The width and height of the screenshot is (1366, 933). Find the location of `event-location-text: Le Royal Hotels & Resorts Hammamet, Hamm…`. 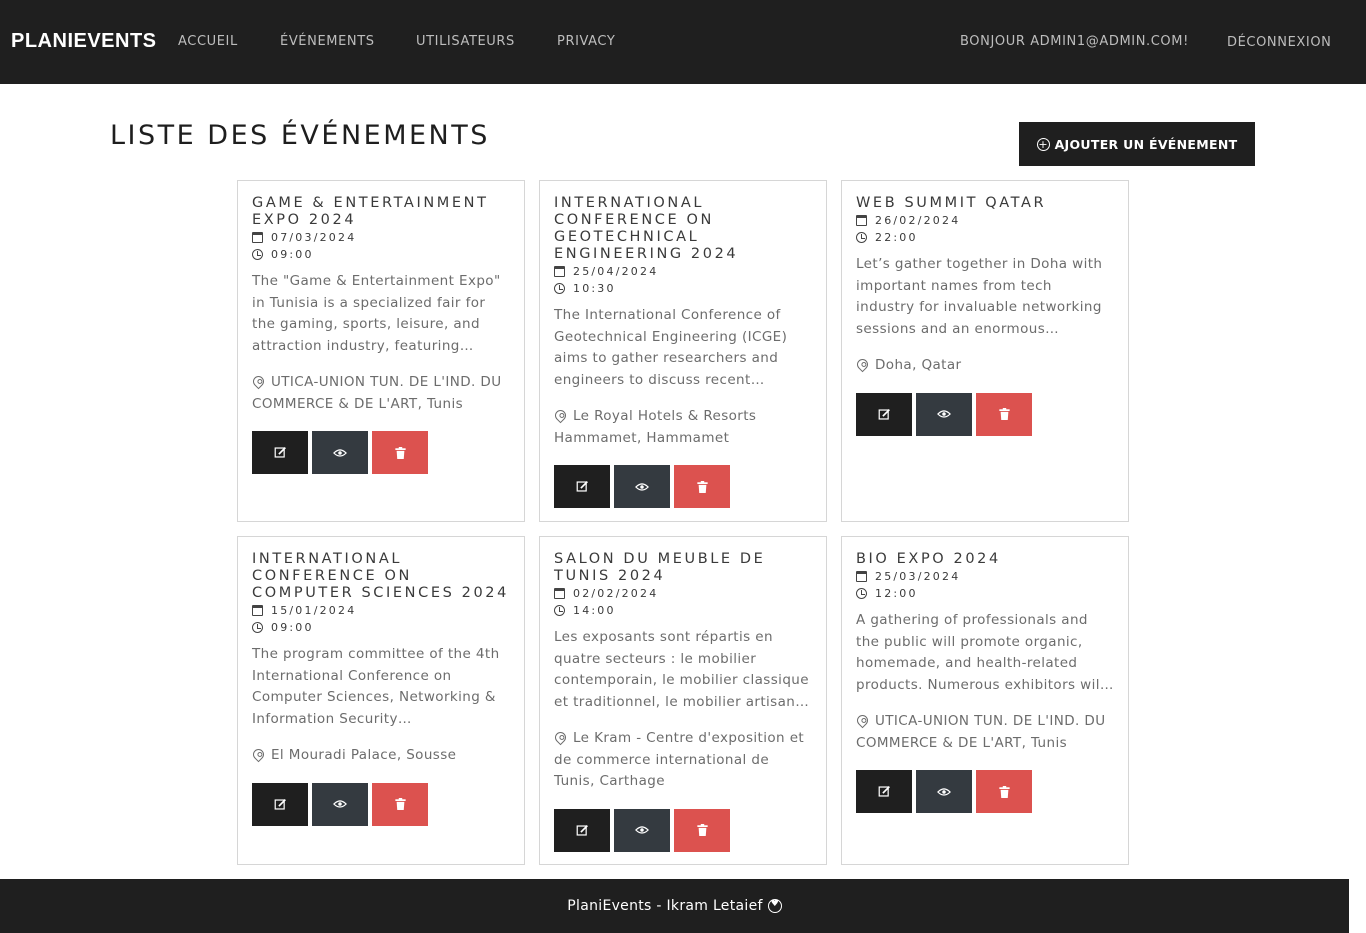

event-location-text: Le Royal Hotels & Resorts Hammamet, Hamm… is located at coordinates (655, 426).